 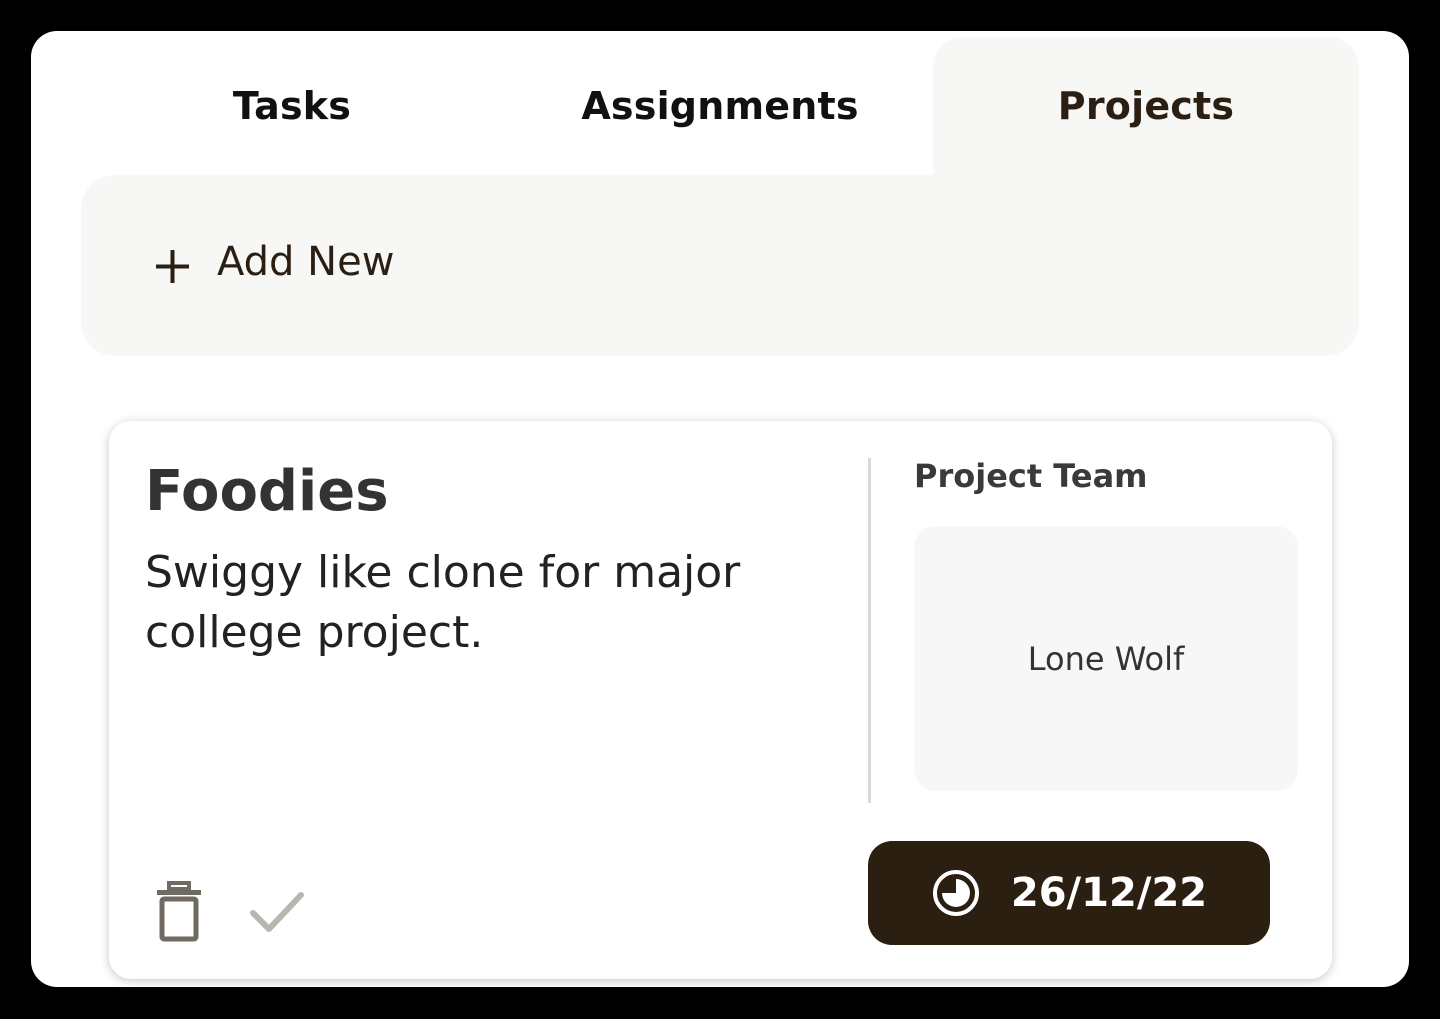 What do you see at coordinates (277, 912) in the screenshot?
I see `check-icon` at bounding box center [277, 912].